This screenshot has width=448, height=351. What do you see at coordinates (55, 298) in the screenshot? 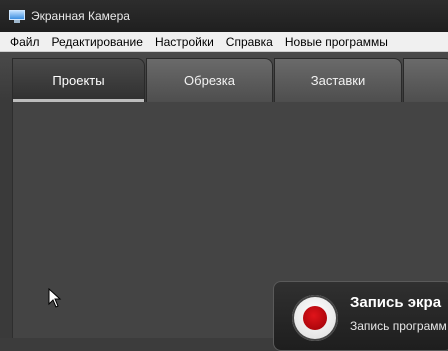
I see `mouse-cursor-icon` at bounding box center [55, 298].